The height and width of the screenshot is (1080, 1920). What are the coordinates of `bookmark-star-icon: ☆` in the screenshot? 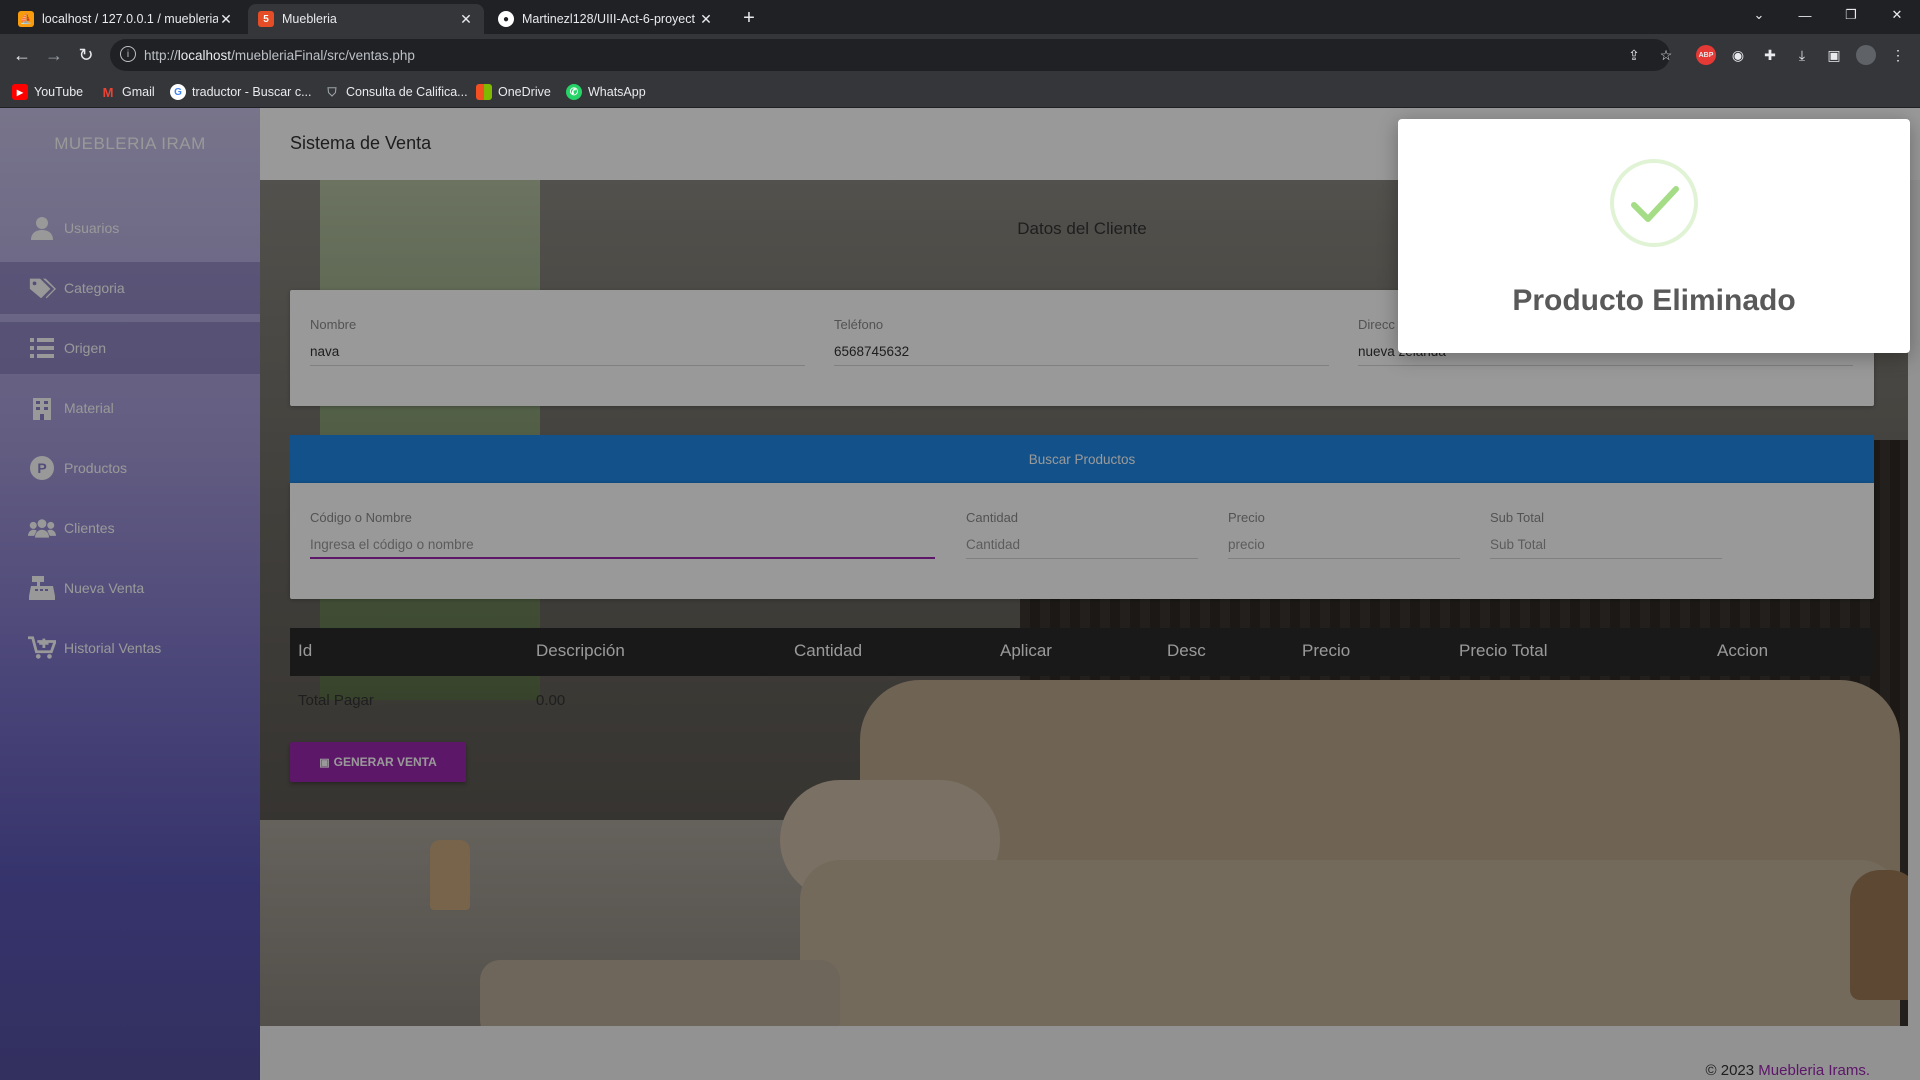 It's located at (1666, 55).